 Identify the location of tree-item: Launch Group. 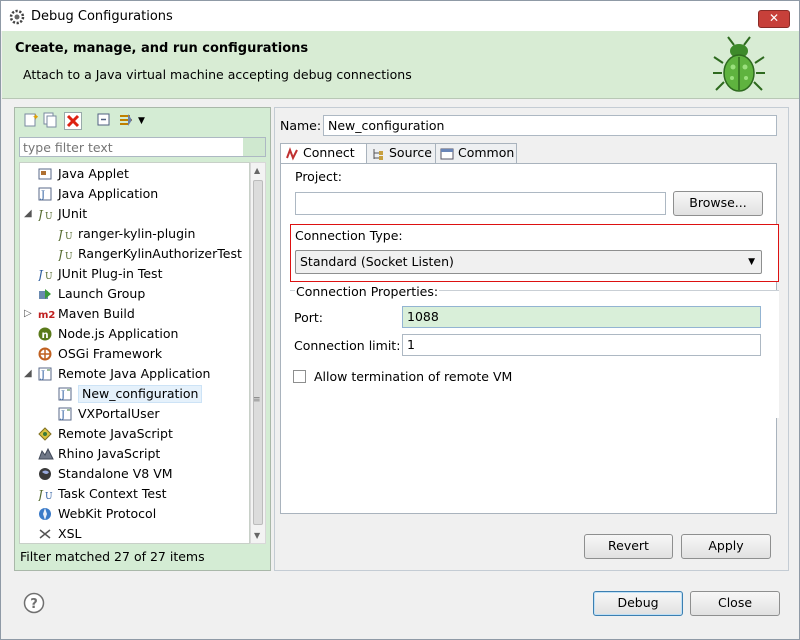
(134, 294).